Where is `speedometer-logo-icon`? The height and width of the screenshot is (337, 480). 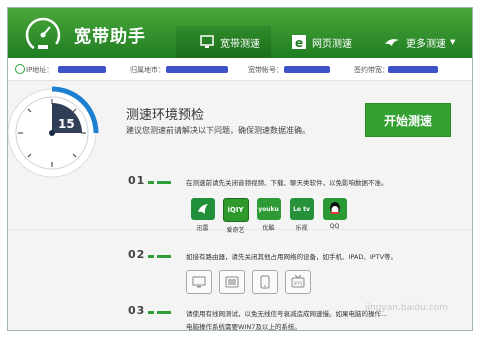
speedometer-logo-icon is located at coordinates (43, 35).